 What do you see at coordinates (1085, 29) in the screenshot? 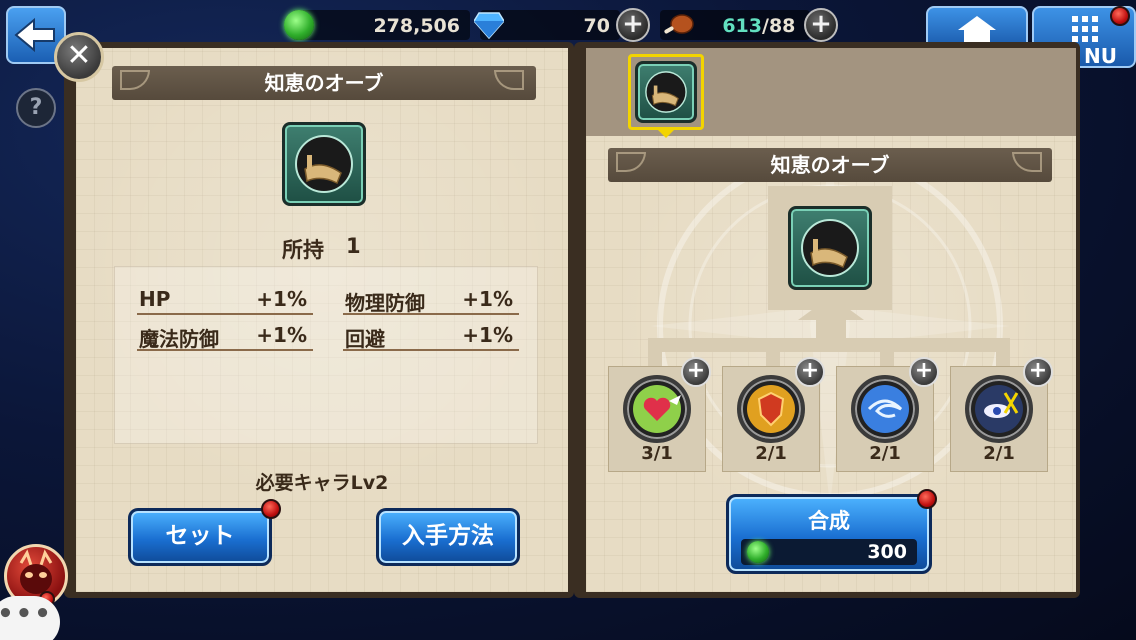
I see `menu-grid-icon` at bounding box center [1085, 29].